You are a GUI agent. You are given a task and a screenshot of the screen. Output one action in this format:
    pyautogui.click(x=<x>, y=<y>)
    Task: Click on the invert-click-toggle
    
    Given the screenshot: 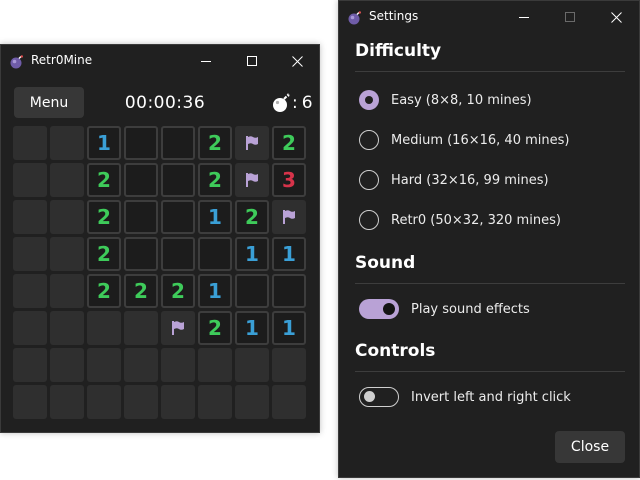 What is the action you would take?
    pyautogui.click(x=379, y=397)
    